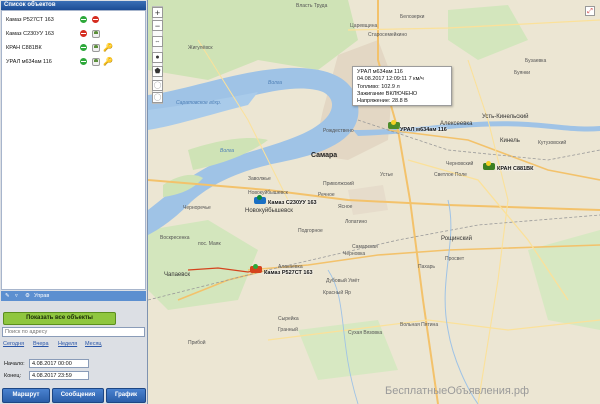 This screenshot has width=600, height=404. I want to click on zoom-in-button: +, so click(157, 12).